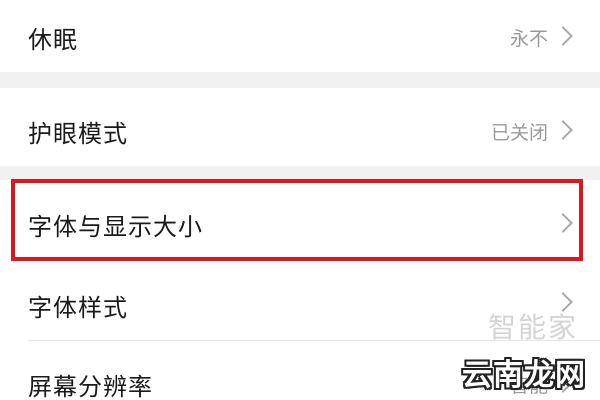 This screenshot has width=600, height=400. I want to click on settings-item-value: 已关闭, so click(519, 133).